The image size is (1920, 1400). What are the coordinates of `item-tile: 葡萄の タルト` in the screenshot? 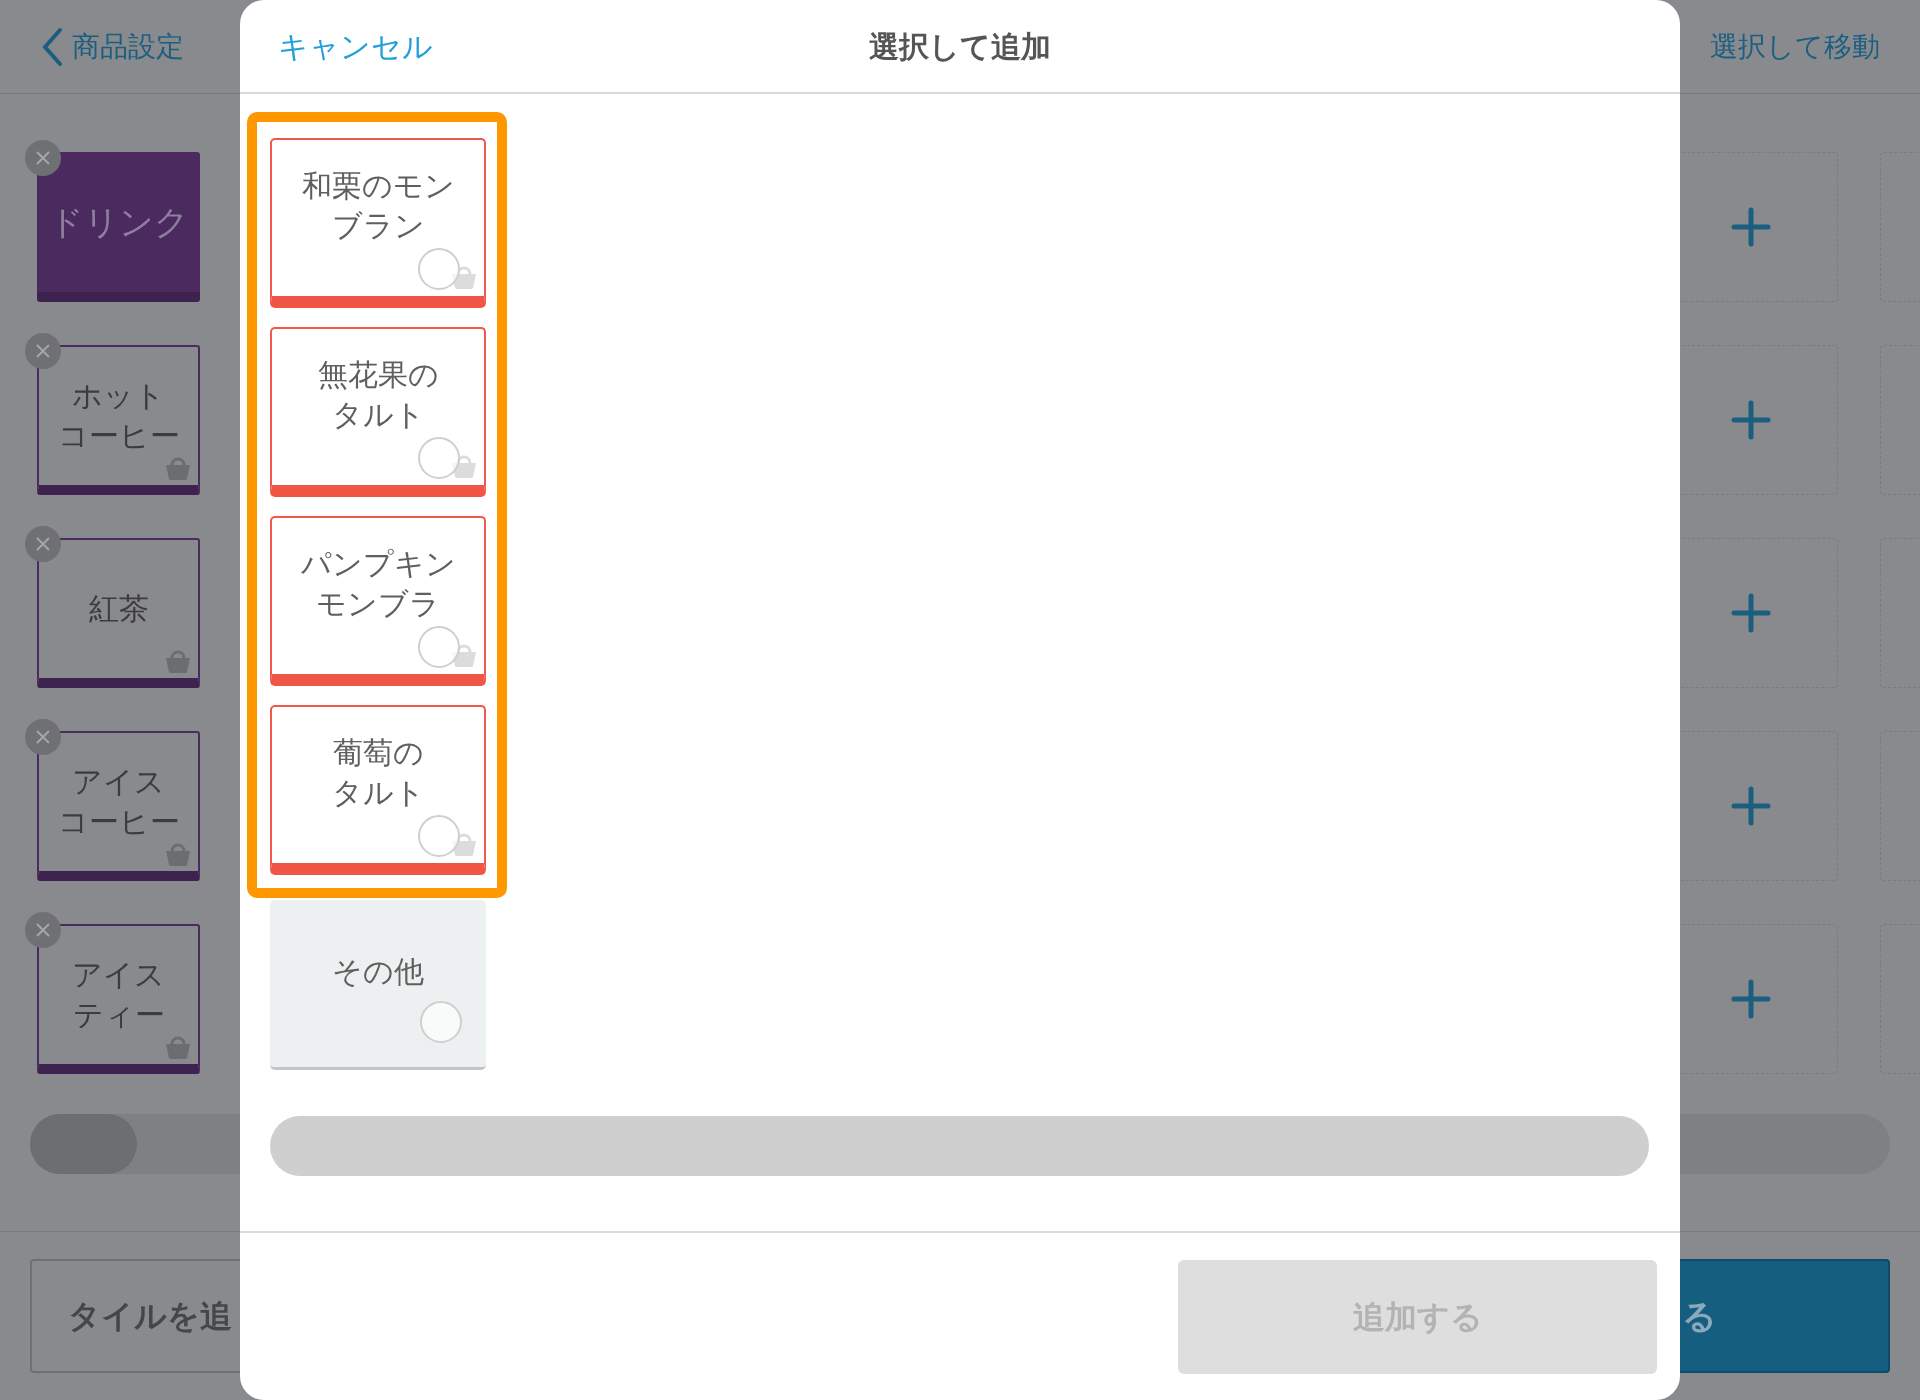 It's located at (378, 790).